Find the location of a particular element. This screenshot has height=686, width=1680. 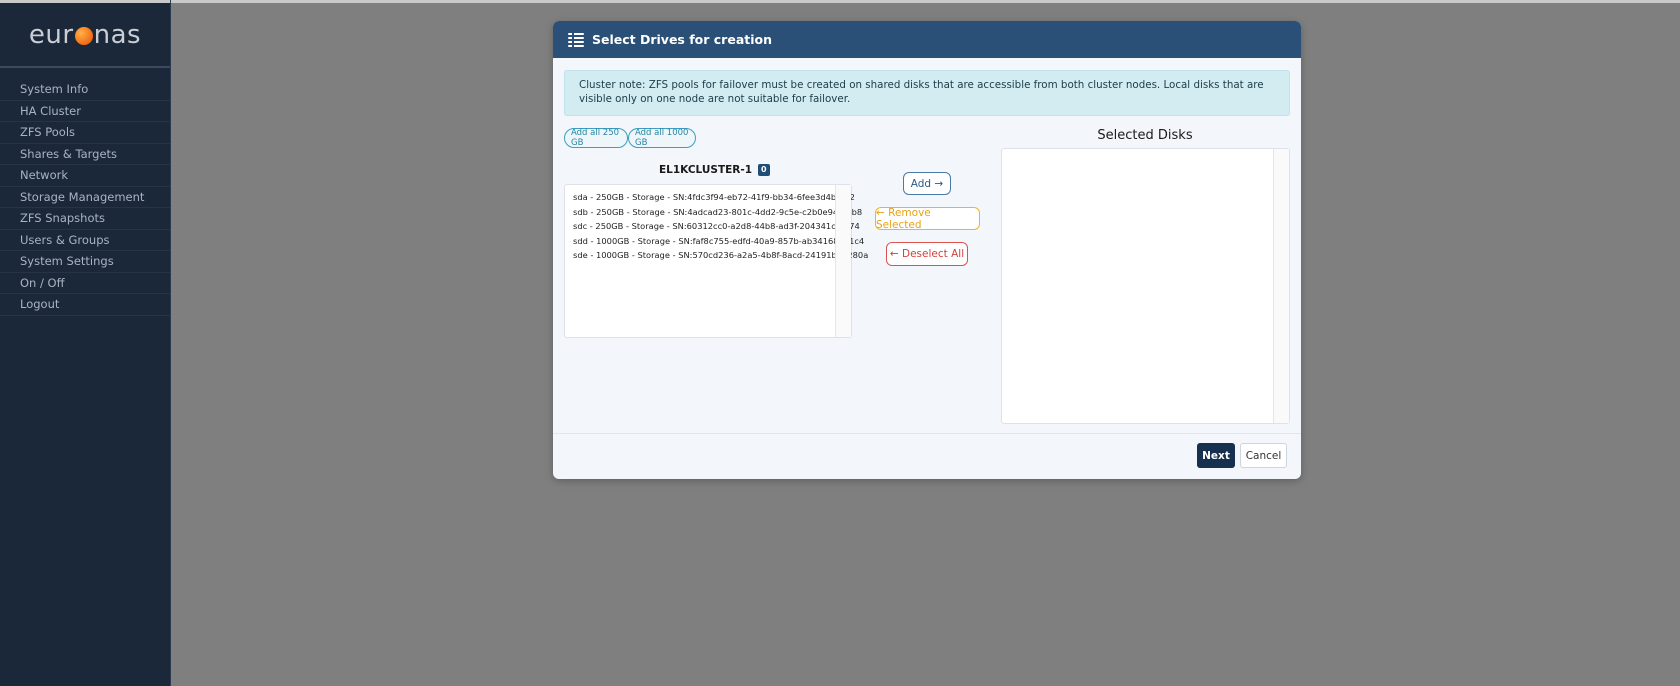

sidebar-item-zfs-snapshots: ZFS Snapshots is located at coordinates (85, 219).